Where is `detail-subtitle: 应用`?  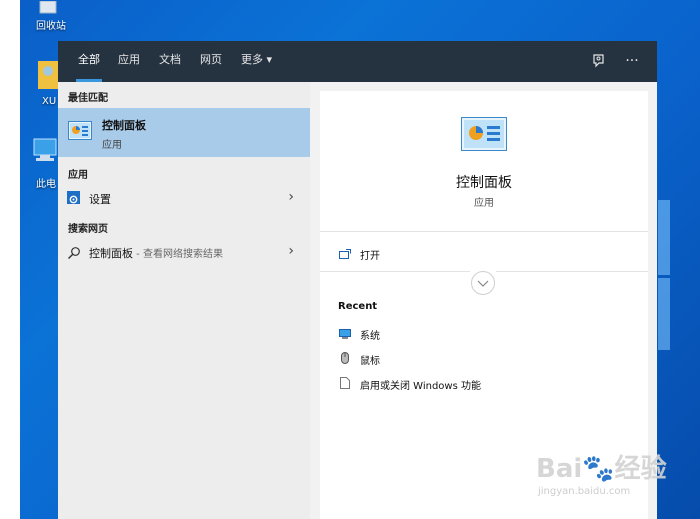 detail-subtitle: 应用 is located at coordinates (484, 203).